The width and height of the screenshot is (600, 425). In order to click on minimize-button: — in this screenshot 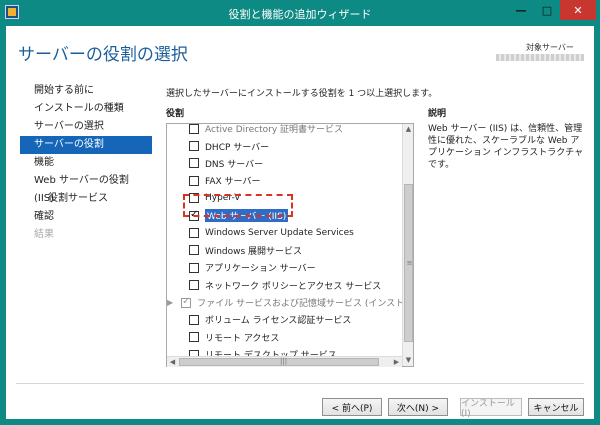, I will do `click(521, 10)`.